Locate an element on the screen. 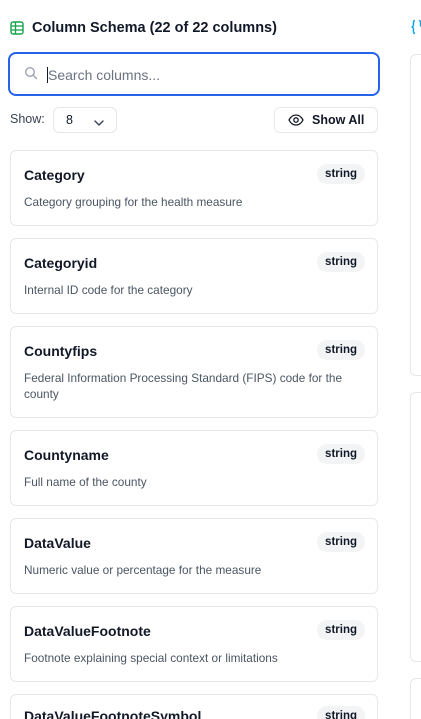  column-description: Internal ID code for the category is located at coordinates (108, 290).